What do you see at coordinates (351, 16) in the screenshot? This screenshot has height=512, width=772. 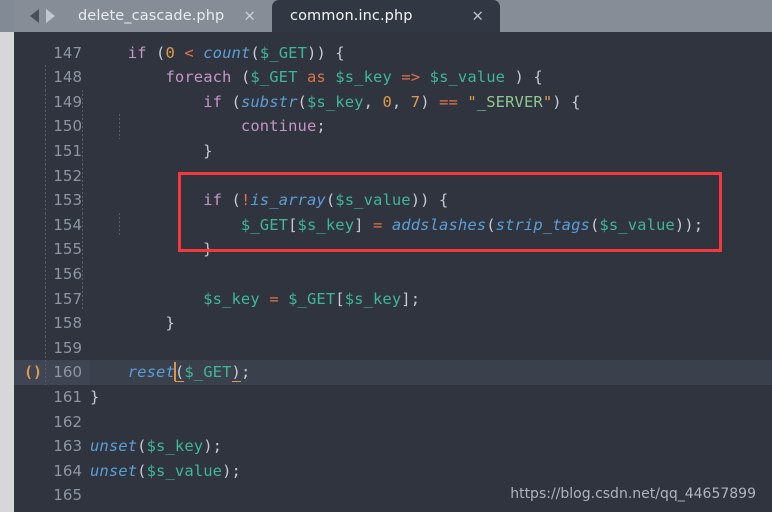 I see `tab-label: common.inc.php` at bounding box center [351, 16].